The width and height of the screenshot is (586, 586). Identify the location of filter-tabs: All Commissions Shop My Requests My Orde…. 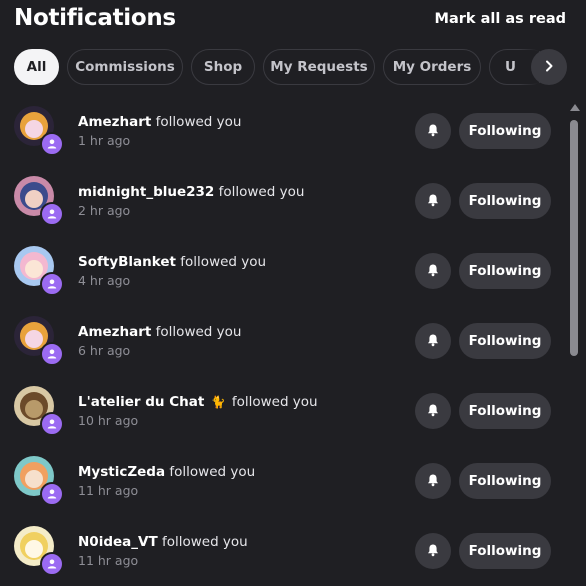
(294, 67).